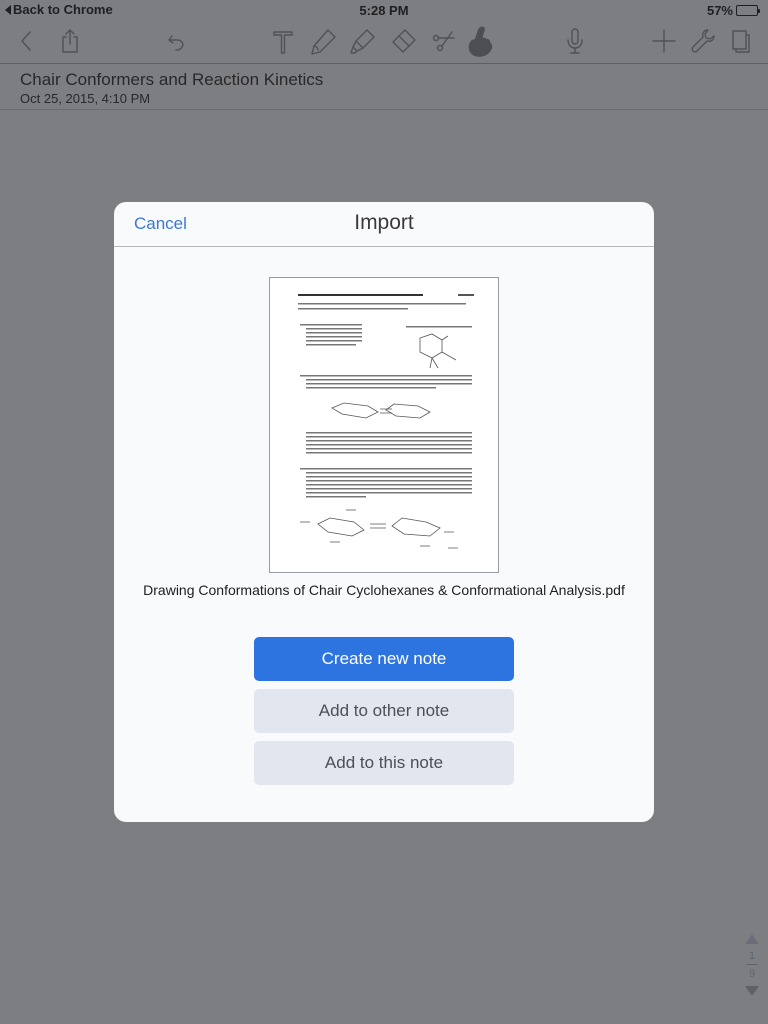  I want to click on add-to-this-note-button: Add to this note, so click(384, 763).